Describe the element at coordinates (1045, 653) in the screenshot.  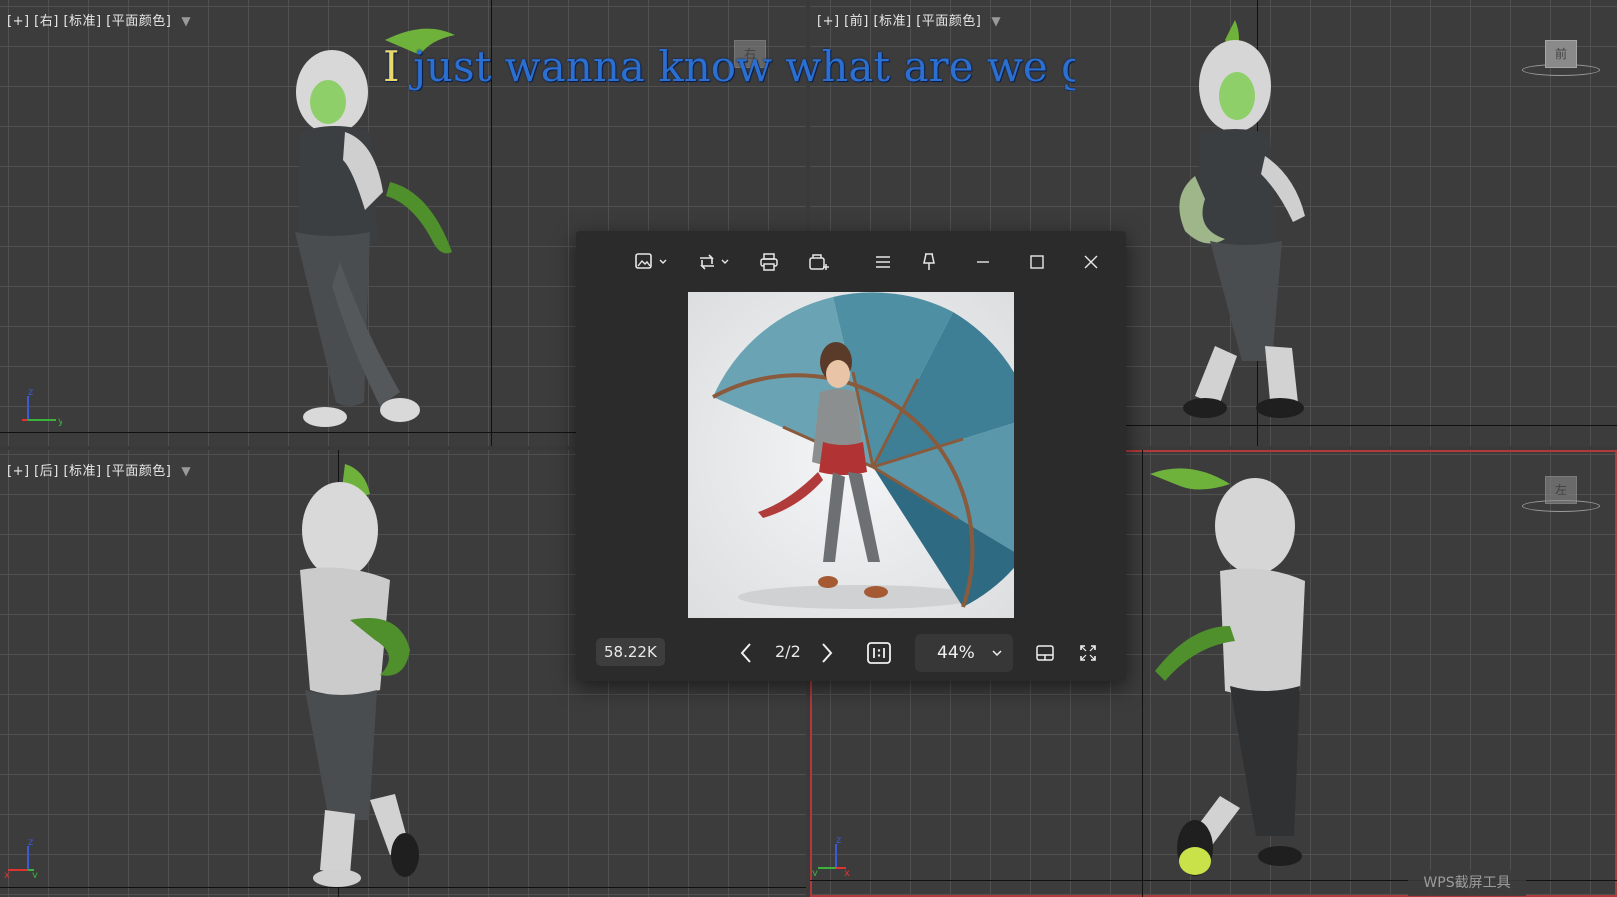
I see `layout-icon` at that location.